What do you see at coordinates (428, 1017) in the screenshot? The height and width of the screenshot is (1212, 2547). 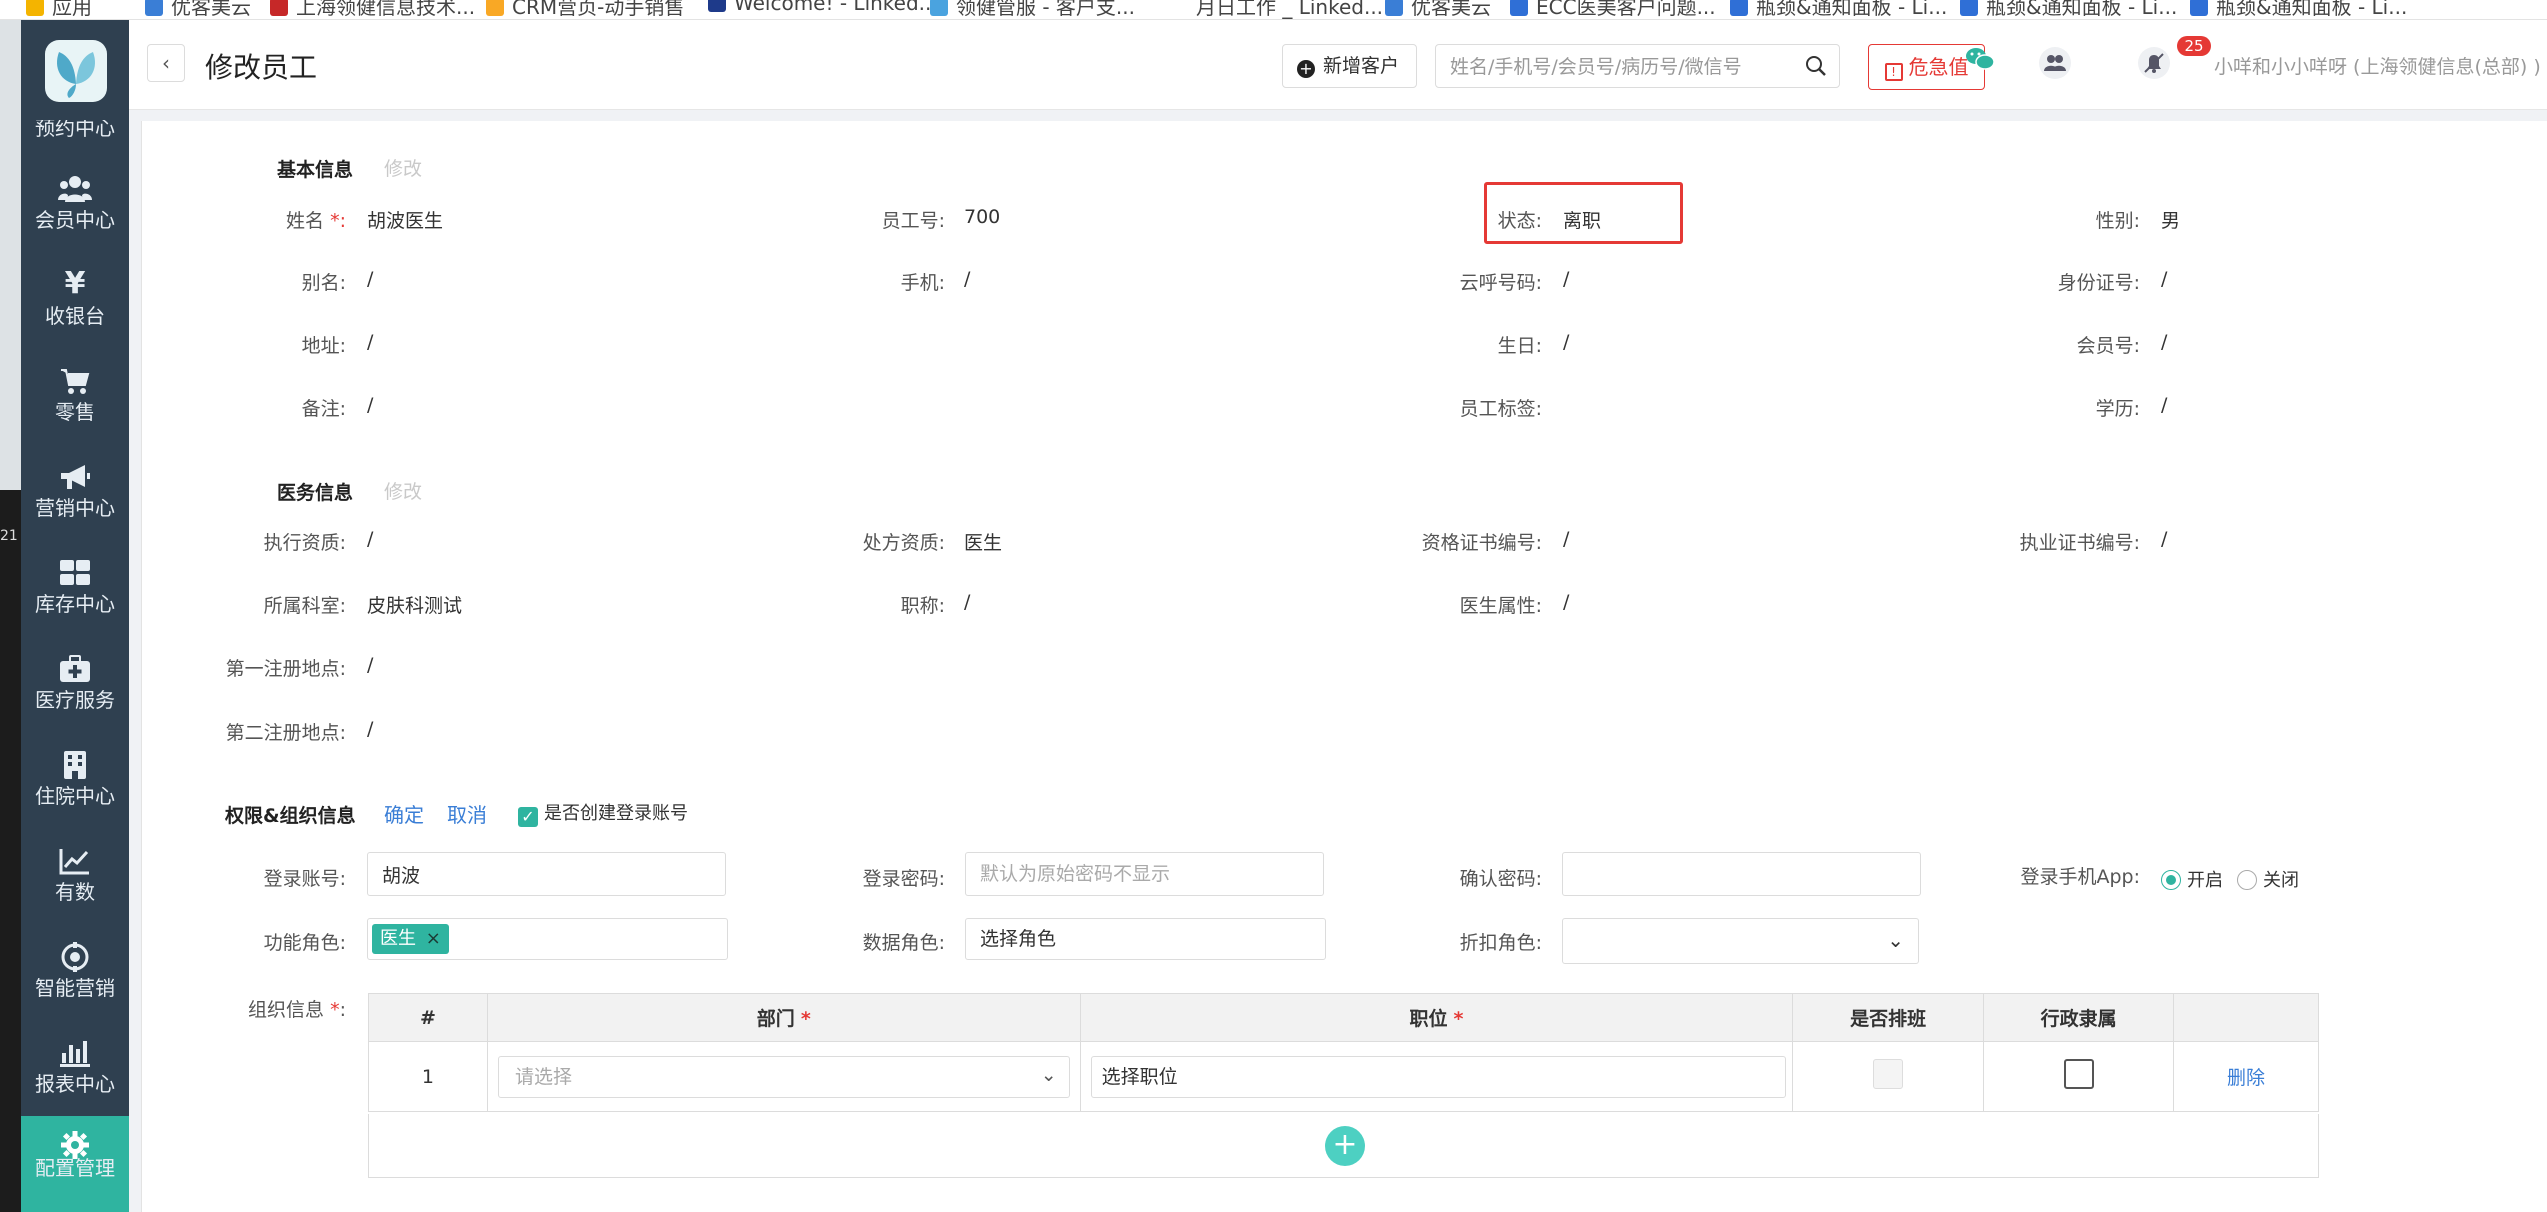 I see `col-index: #` at bounding box center [428, 1017].